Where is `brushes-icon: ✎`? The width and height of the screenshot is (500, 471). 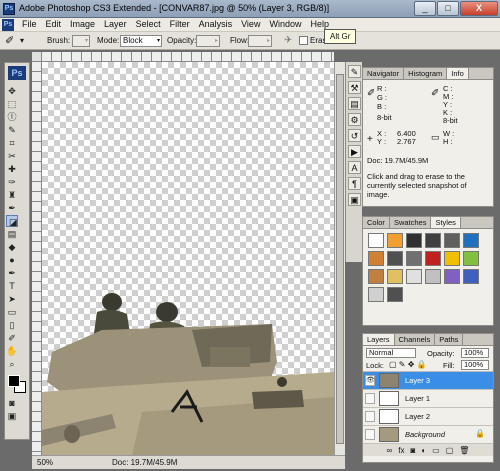 brushes-icon: ✎ is located at coordinates (354, 71).